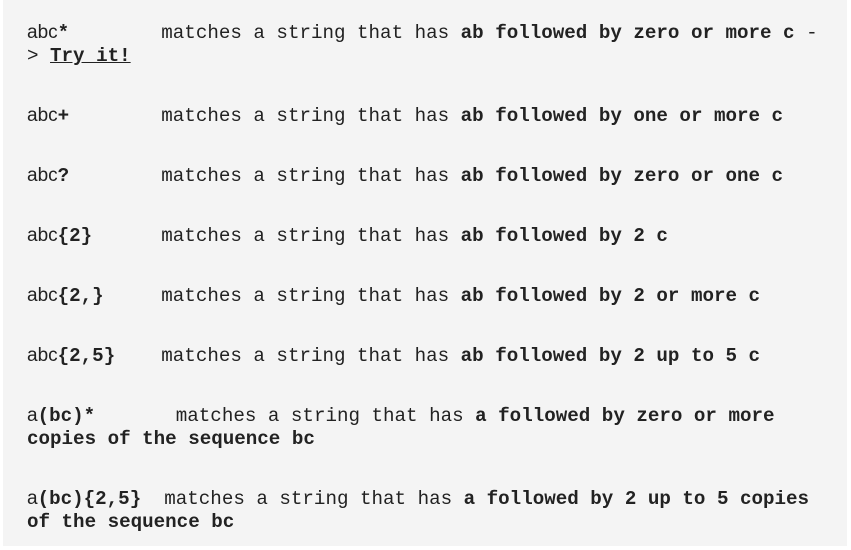 Image resolution: width=851 pixels, height=550 pixels. Describe the element at coordinates (63, 33) in the screenshot. I see `pattern-operator: *` at that location.